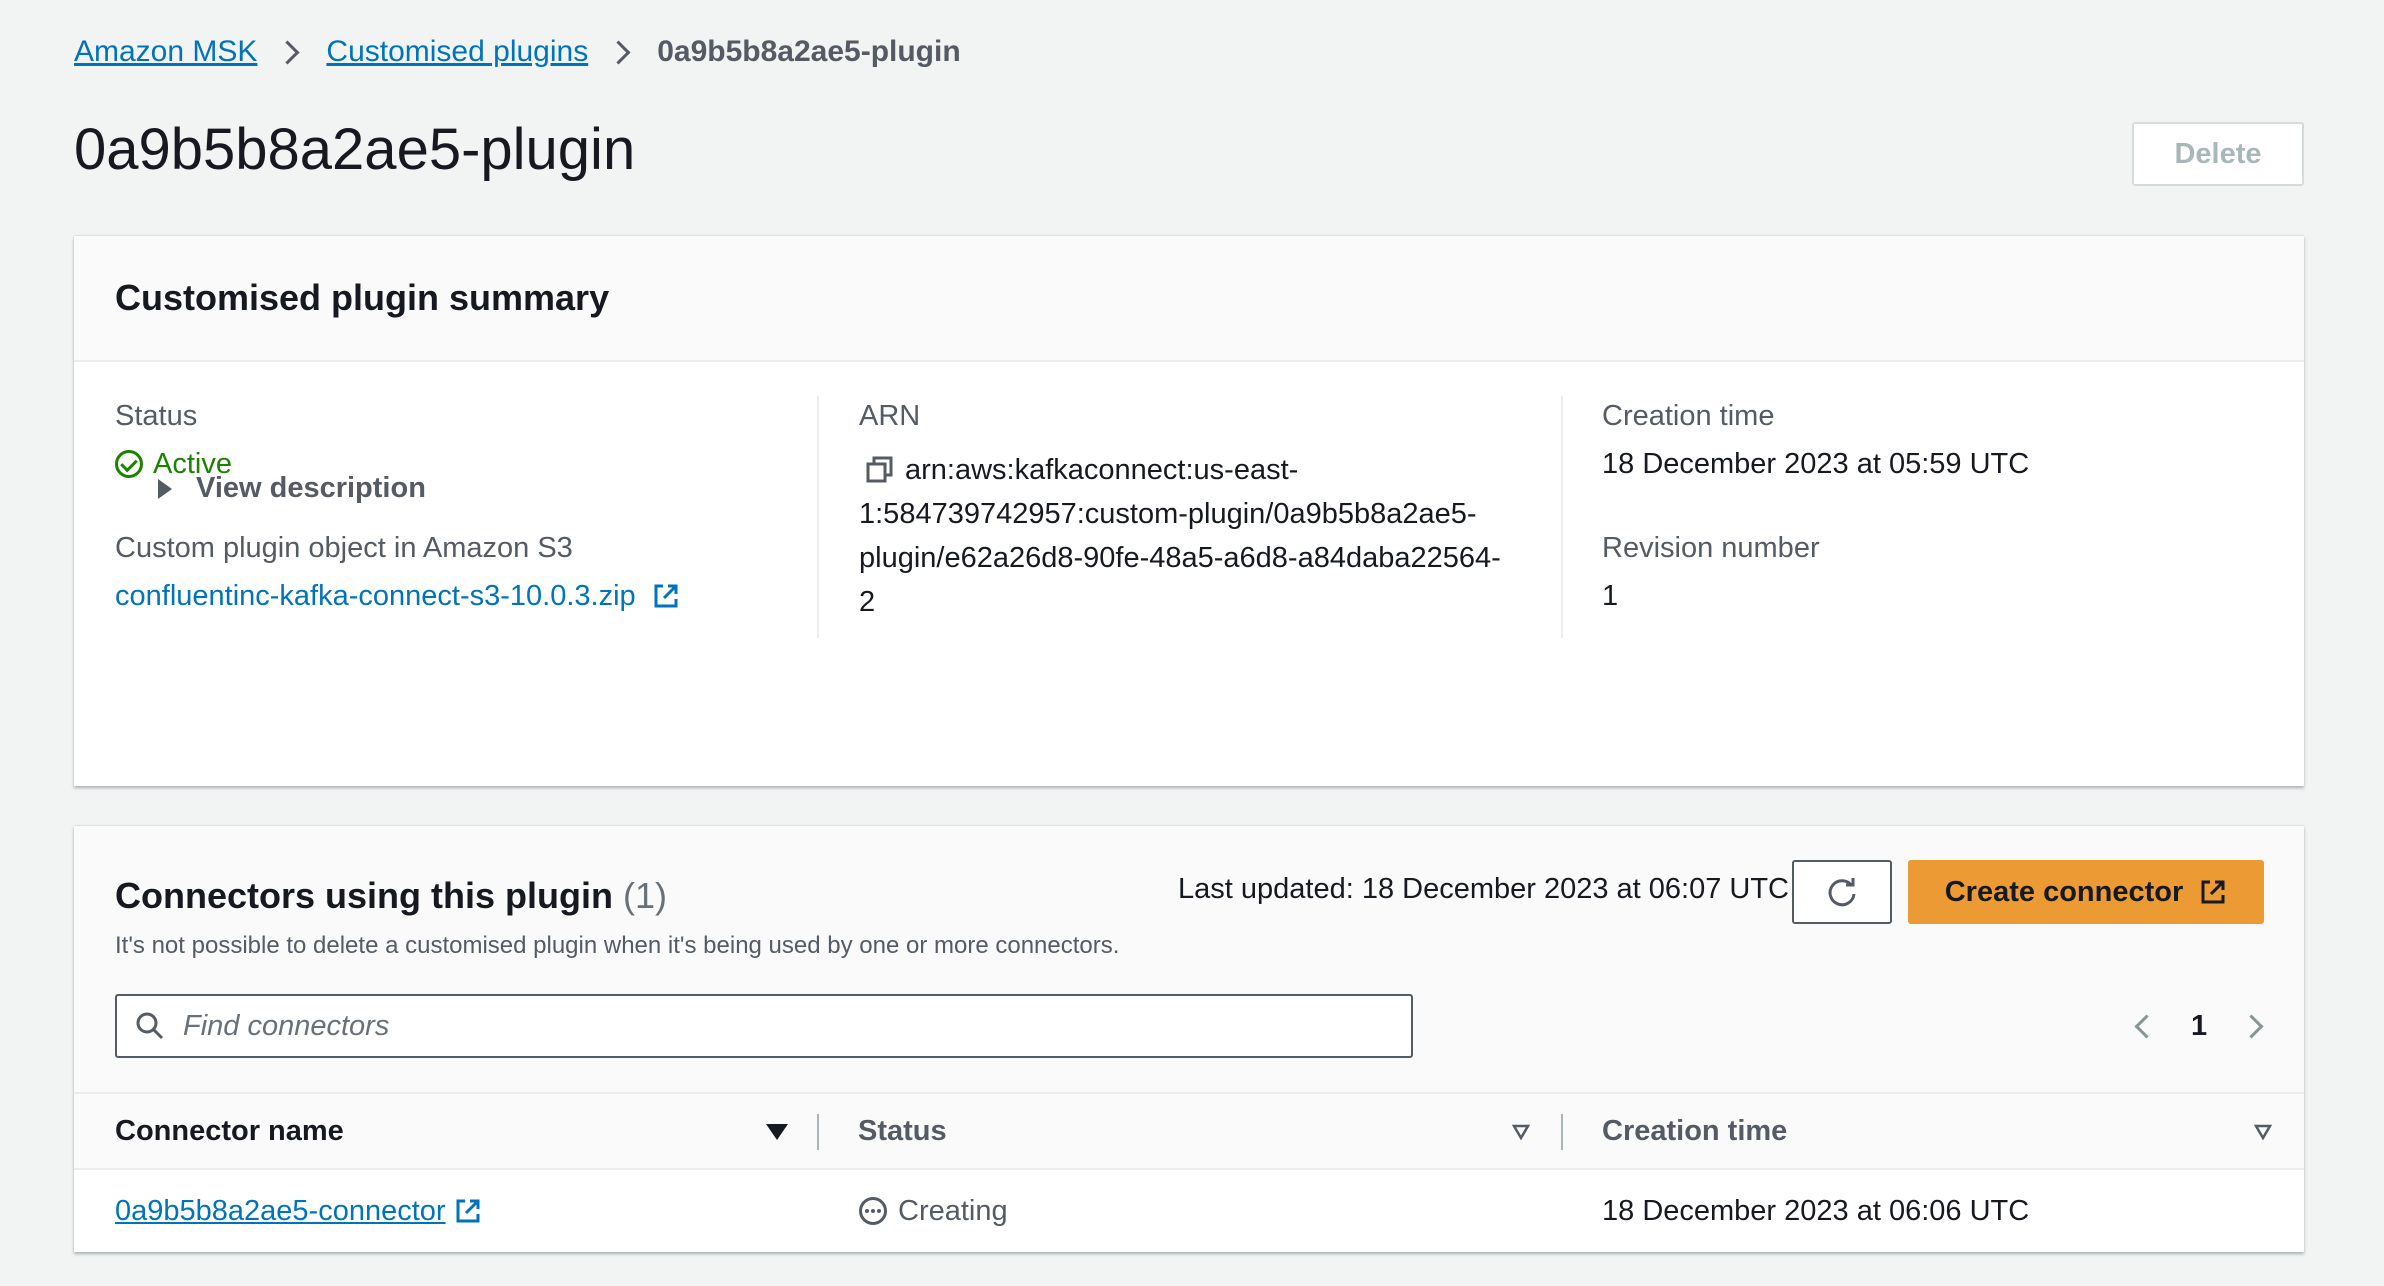 This screenshot has width=2384, height=1286. I want to click on connector-search, so click(764, 1026).